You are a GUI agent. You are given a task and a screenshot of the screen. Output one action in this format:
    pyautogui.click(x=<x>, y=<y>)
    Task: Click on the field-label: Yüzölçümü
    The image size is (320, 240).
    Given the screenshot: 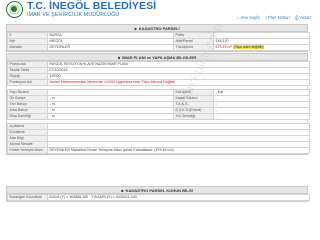 What is the action you would take?
    pyautogui.click(x=193, y=47)
    